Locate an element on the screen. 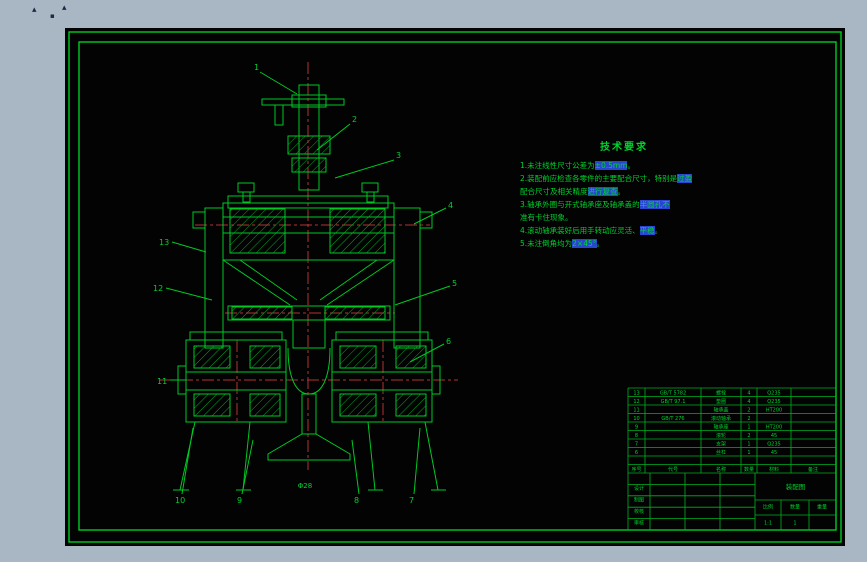 Image resolution: width=867 pixels, height=562 pixels. tech-line: 3.轴承外圈与开式轴承座及轴承盖的半圆孔不 is located at coordinates (624, 204).